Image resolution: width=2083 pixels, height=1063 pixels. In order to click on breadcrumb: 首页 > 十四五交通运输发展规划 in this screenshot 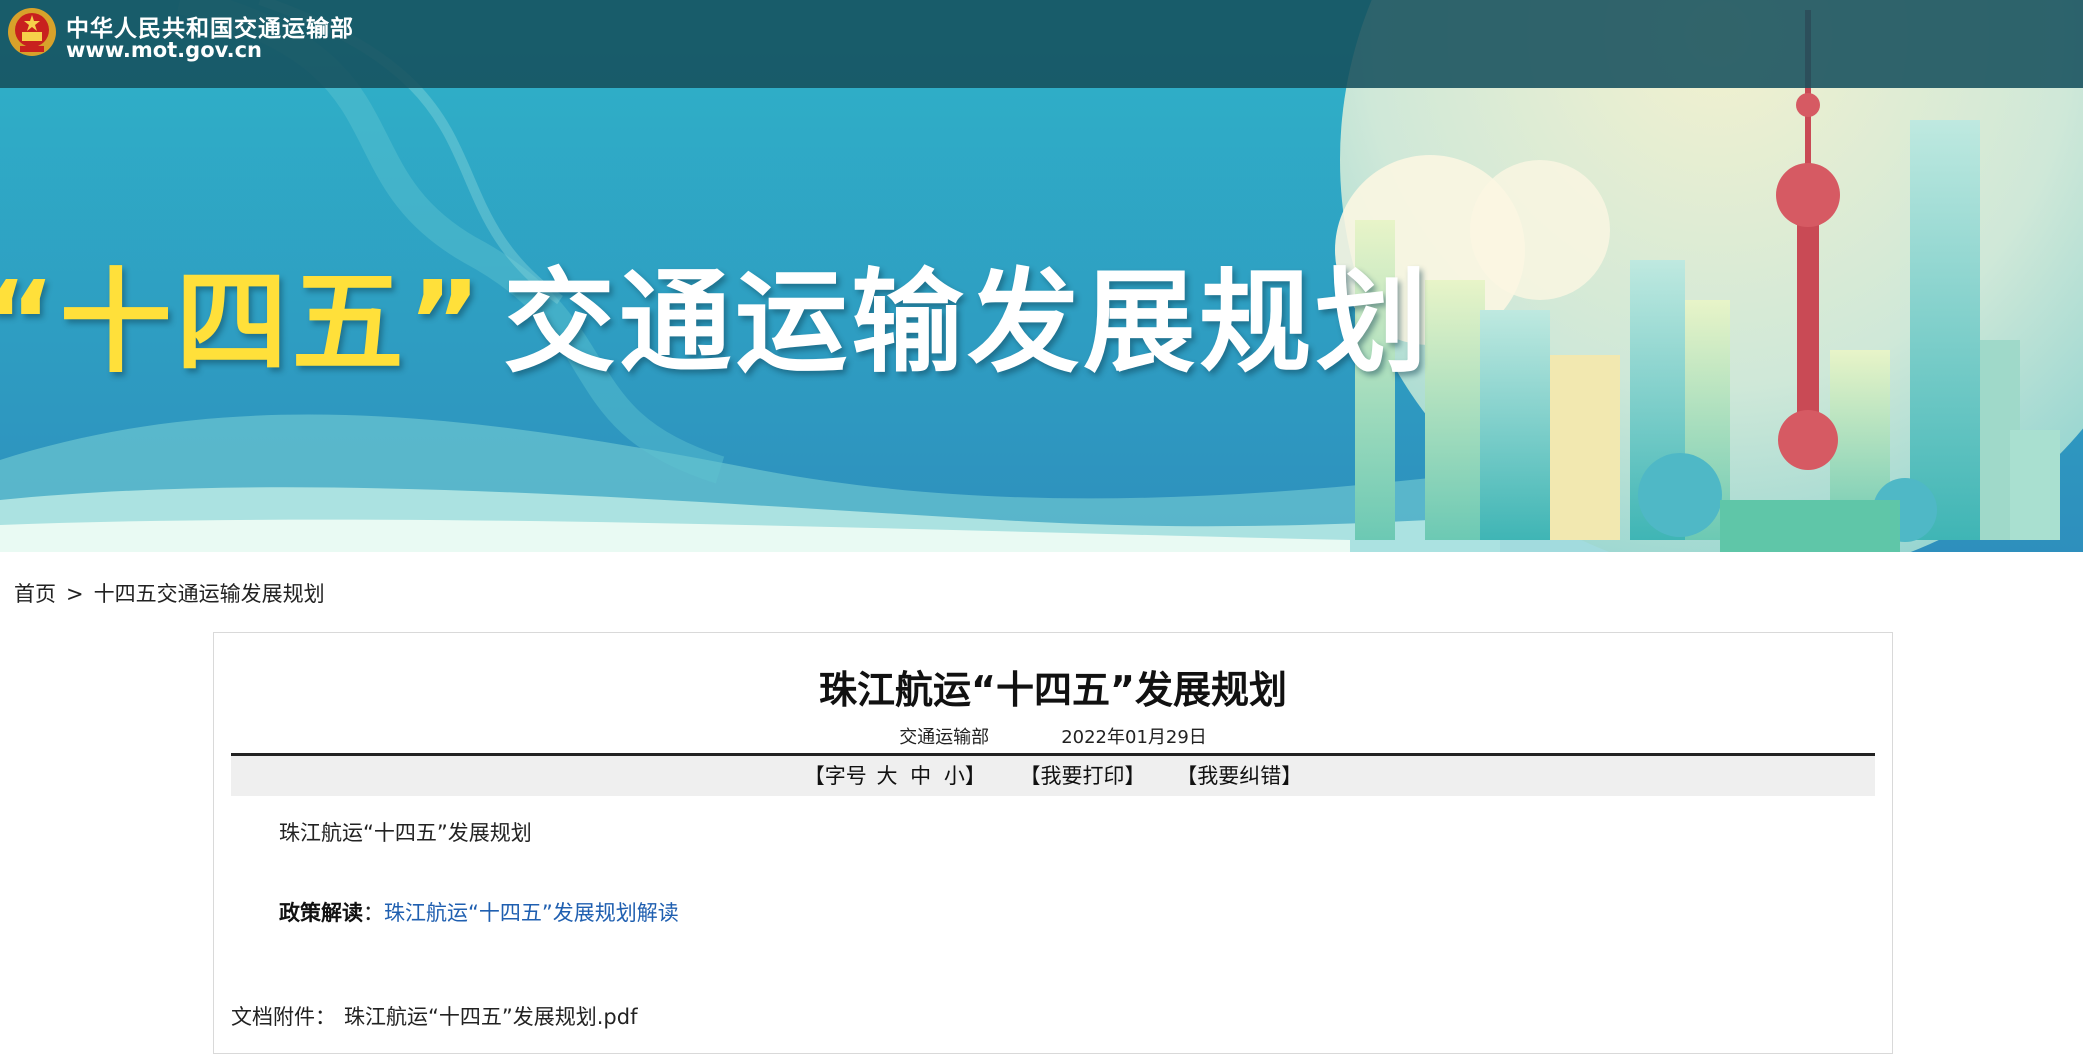, I will do `click(169, 593)`.